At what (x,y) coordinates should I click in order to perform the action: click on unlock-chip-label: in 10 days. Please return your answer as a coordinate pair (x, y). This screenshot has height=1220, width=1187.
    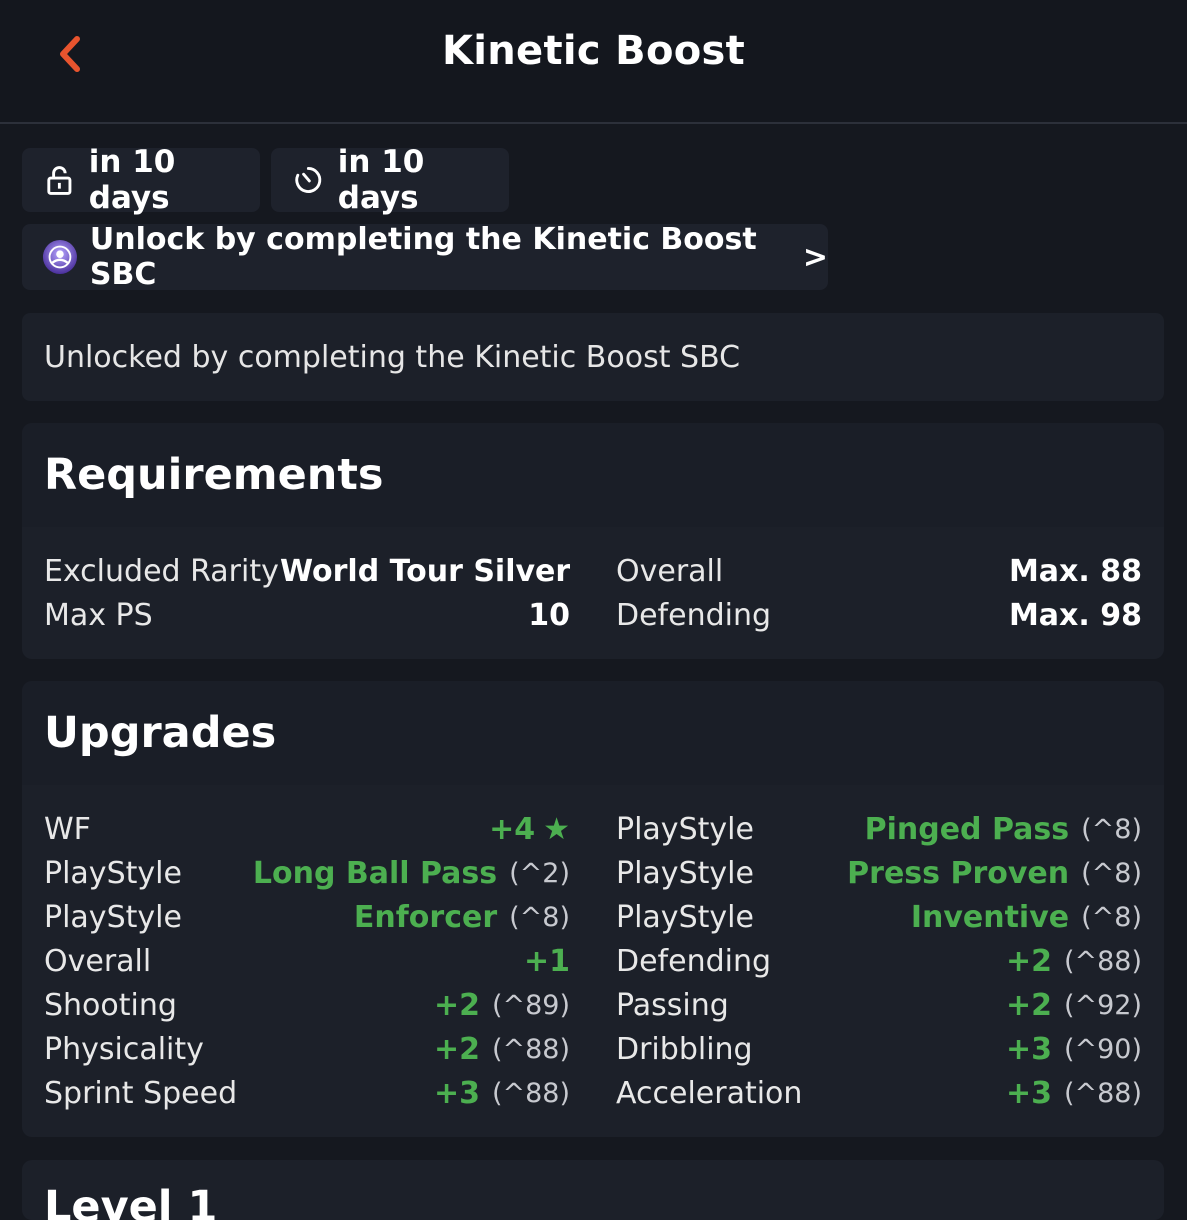
    Looking at the image, I should click on (132, 180).